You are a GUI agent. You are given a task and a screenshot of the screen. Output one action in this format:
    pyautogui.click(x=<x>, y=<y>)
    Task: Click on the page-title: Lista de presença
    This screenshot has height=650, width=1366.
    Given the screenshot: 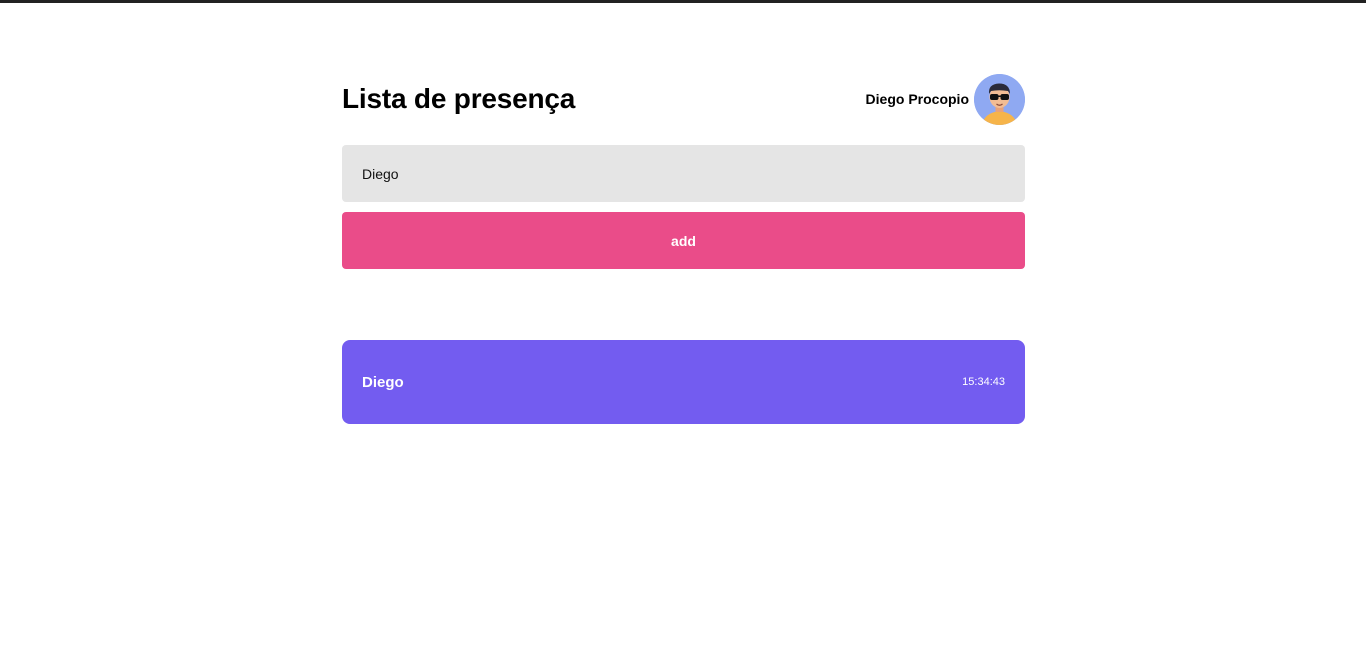 What is the action you would take?
    pyautogui.click(x=459, y=98)
    